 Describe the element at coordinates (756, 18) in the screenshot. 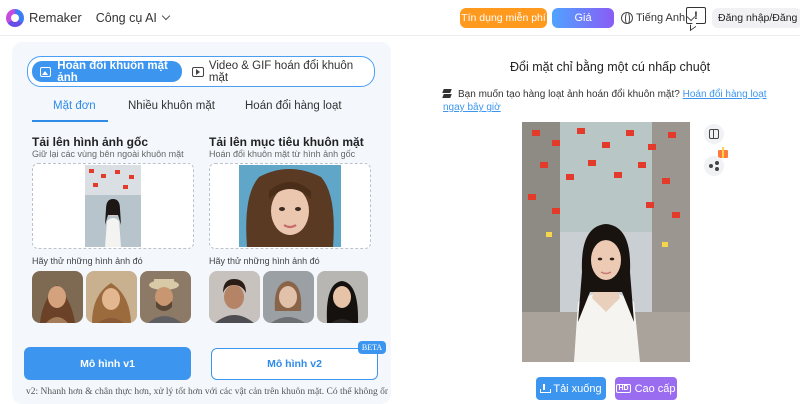

I see `login-button: Đăng nhập/Đăng ký` at that location.